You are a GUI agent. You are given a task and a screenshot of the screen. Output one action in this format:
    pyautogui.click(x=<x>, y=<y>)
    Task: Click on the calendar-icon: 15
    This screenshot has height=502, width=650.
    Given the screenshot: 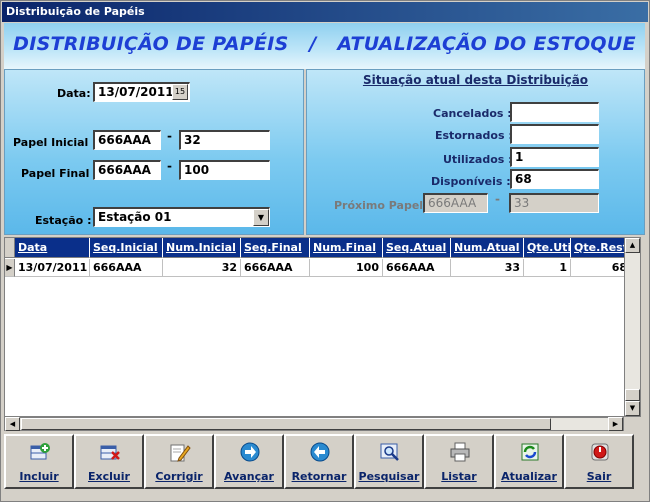 What is the action you would take?
    pyautogui.click(x=180, y=91)
    